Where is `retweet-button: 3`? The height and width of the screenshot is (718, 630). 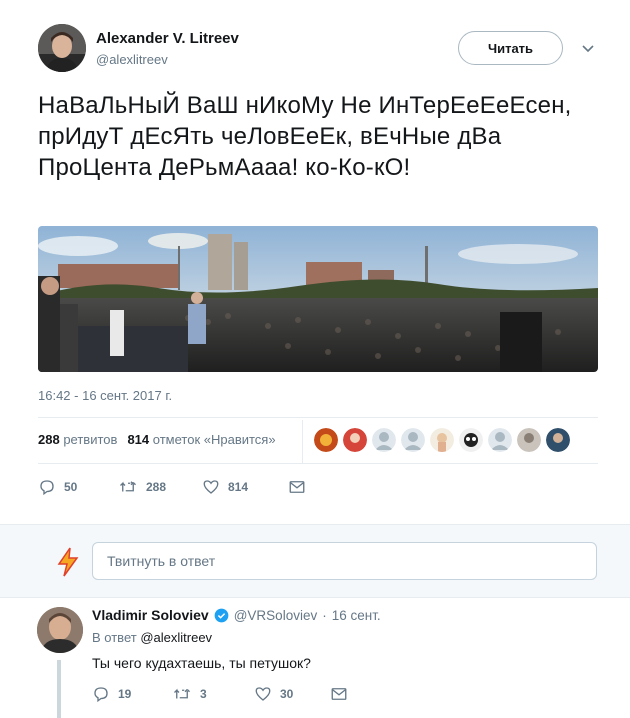 retweet-button: 3 is located at coordinates (213, 694).